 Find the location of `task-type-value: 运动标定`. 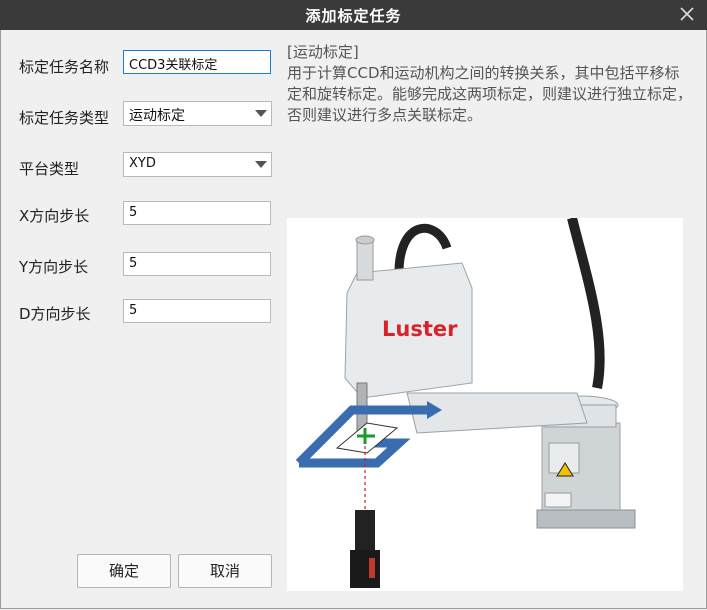

task-type-value: 运动标定 is located at coordinates (157, 116).